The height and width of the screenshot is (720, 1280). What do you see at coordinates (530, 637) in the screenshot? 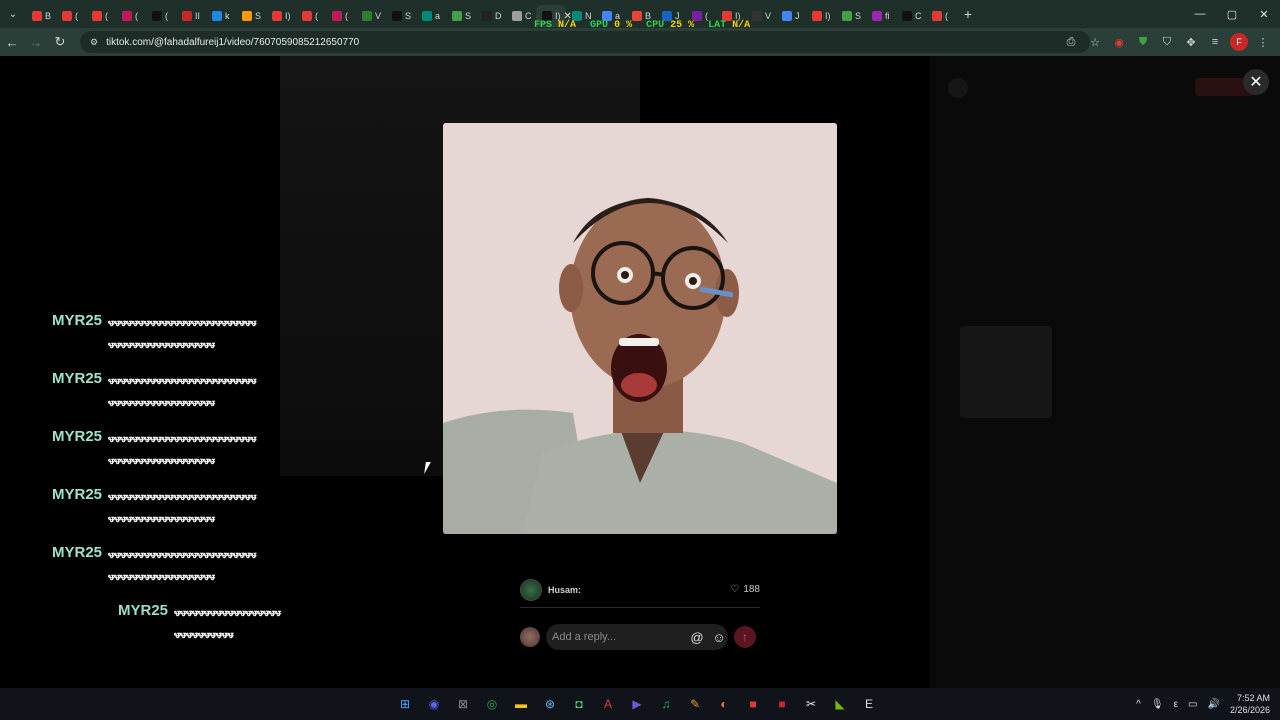
I see `my-avatar` at bounding box center [530, 637].